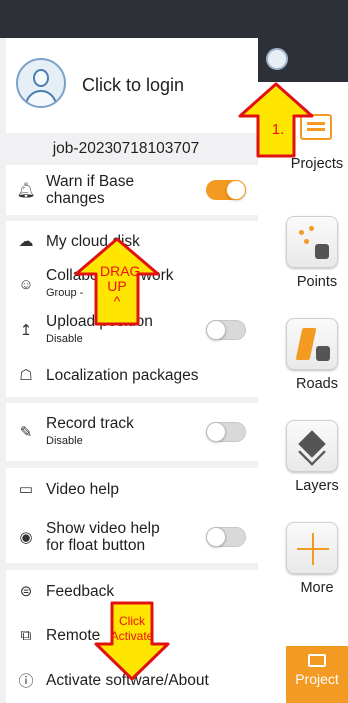 The height and width of the screenshot is (703, 348). What do you see at coordinates (26, 284) in the screenshot?
I see `group-icon: ☺` at bounding box center [26, 284].